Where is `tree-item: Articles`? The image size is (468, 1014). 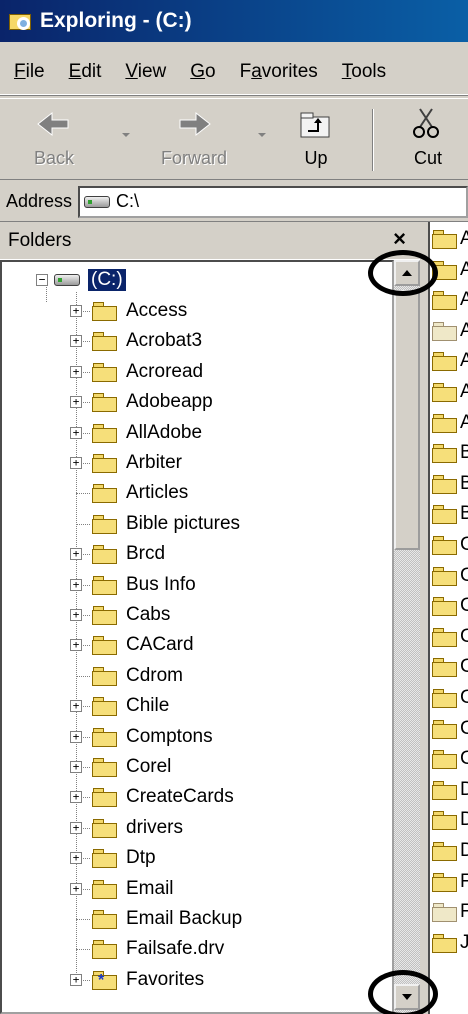 tree-item: Articles is located at coordinates (140, 493).